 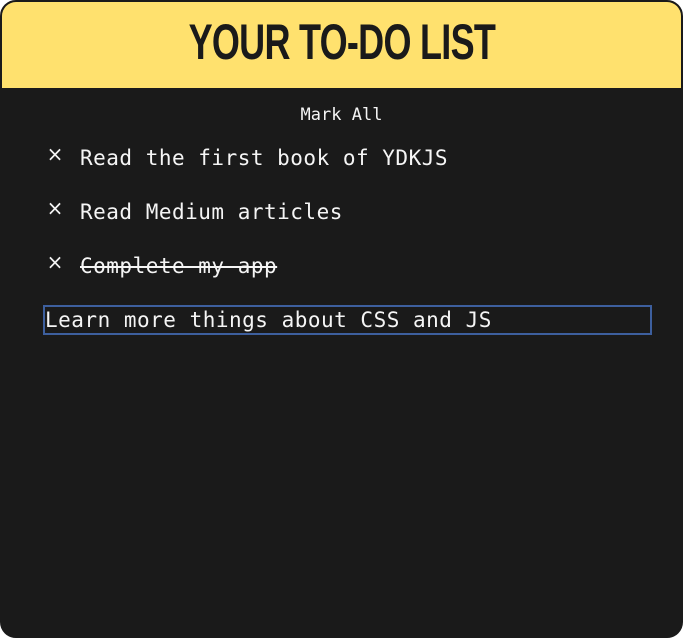 I want to click on header: YOUR TO-DO LIST, so click(x=341, y=45).